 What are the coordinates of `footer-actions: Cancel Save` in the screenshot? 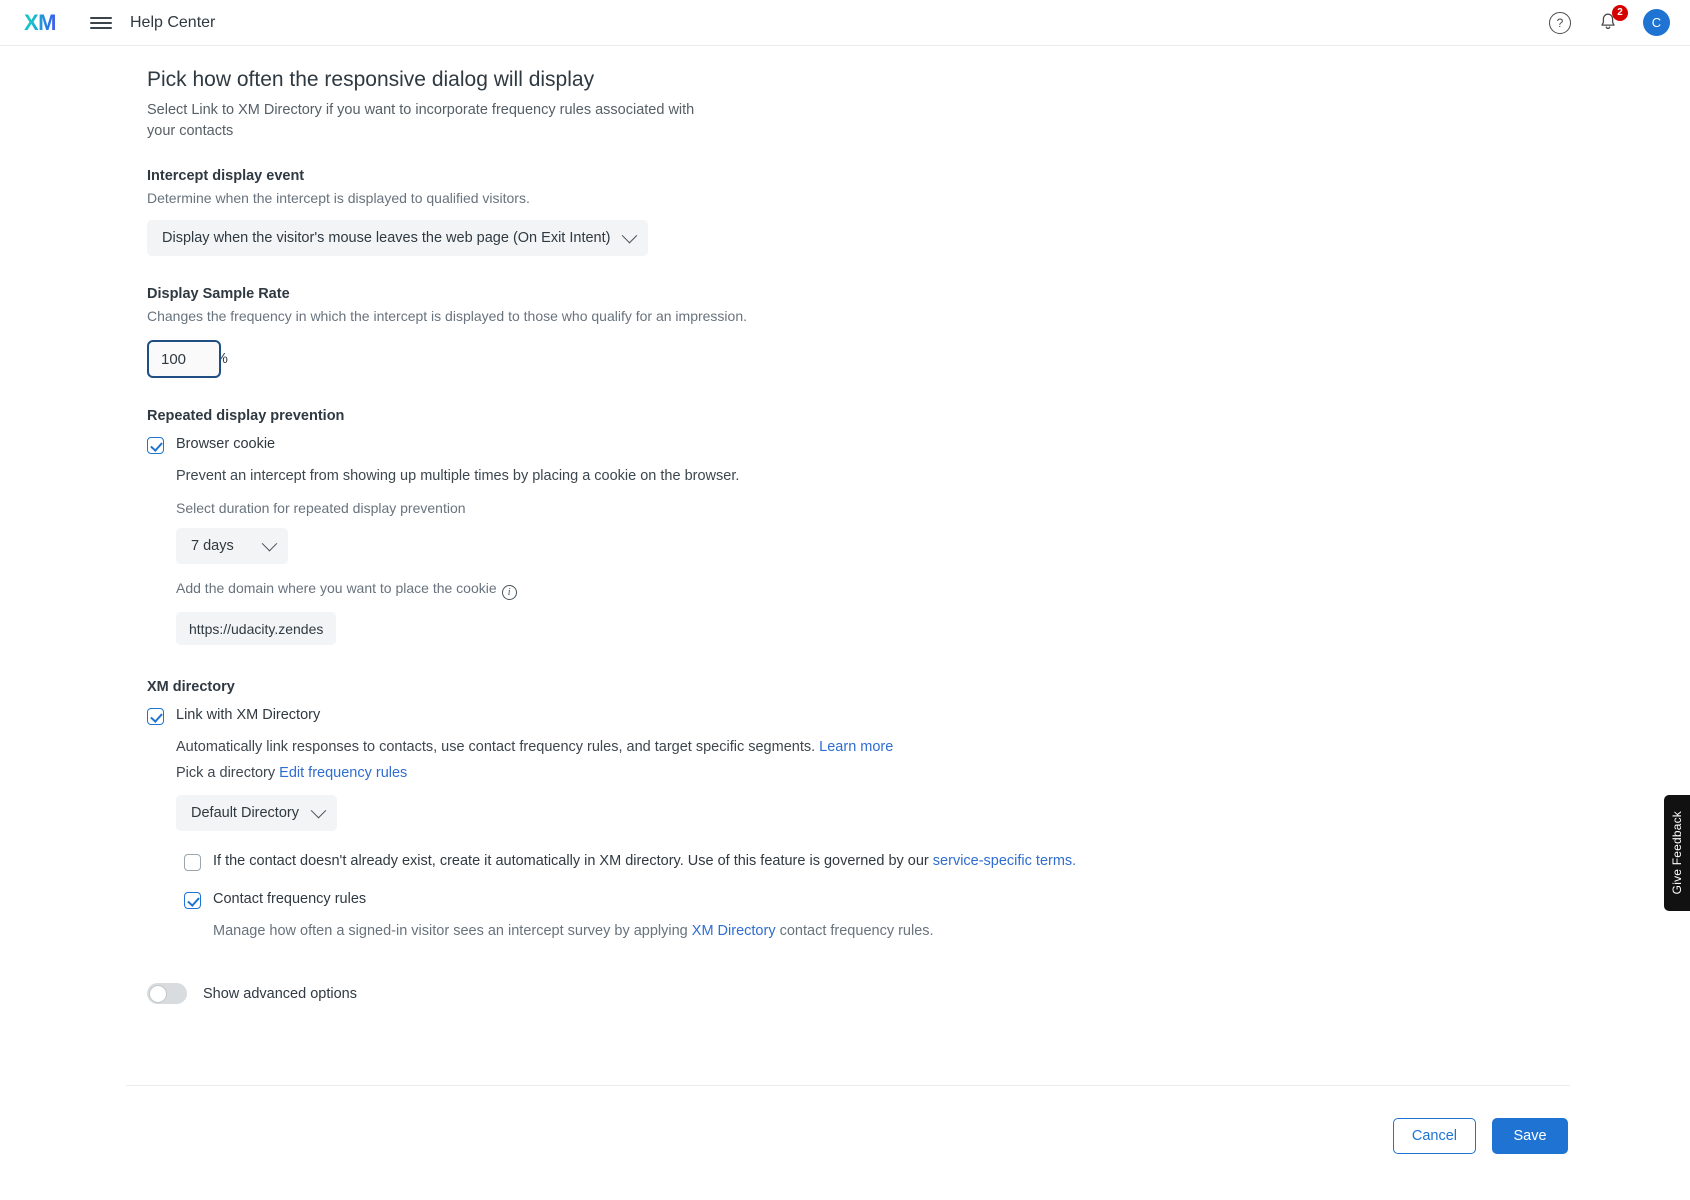 It's located at (1480, 1136).